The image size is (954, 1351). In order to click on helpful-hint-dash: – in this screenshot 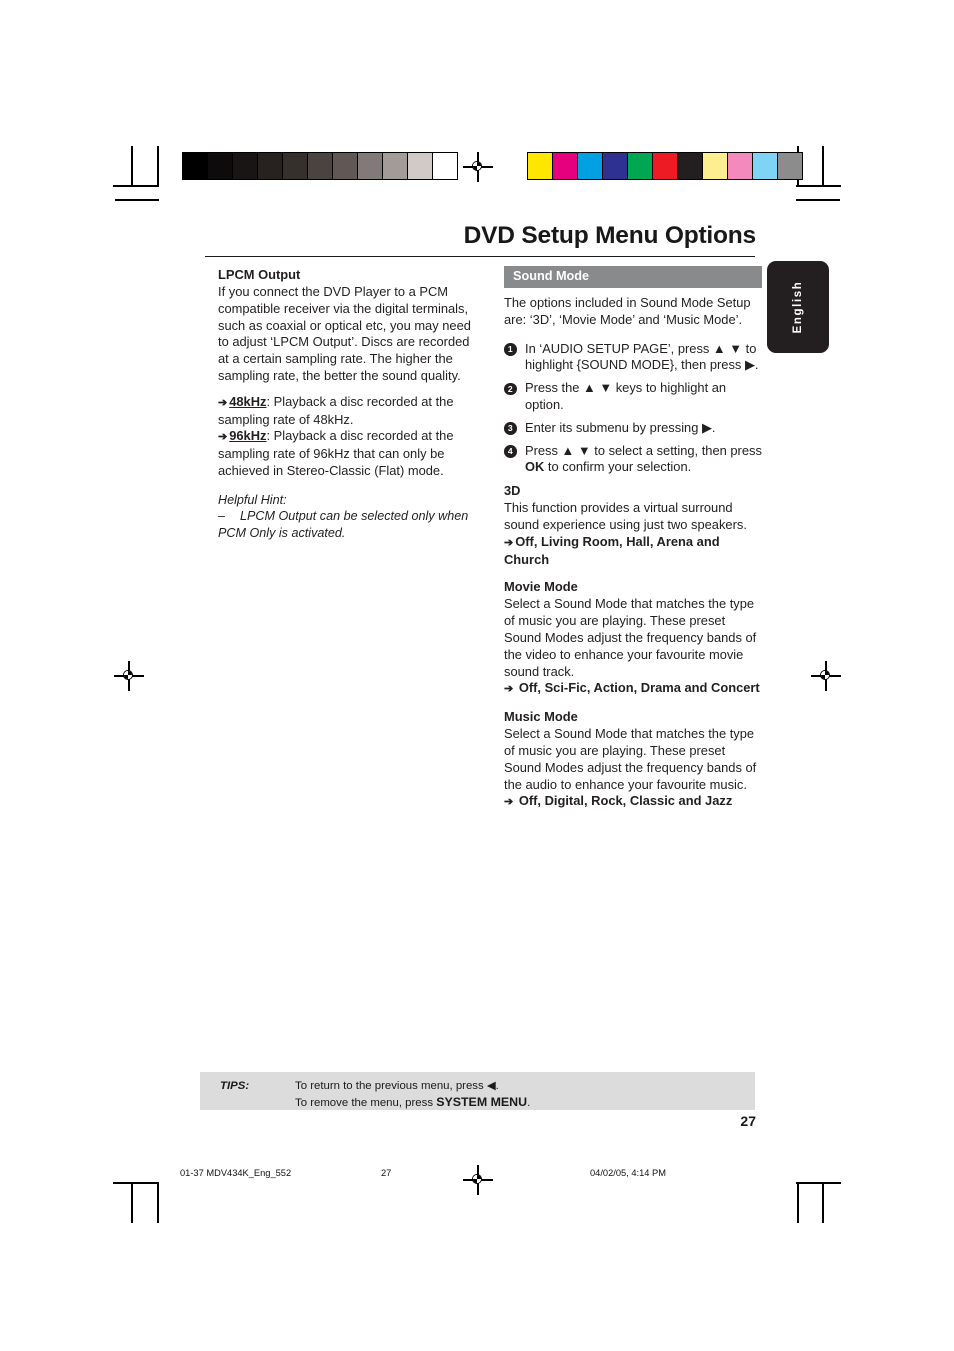, I will do `click(222, 516)`.